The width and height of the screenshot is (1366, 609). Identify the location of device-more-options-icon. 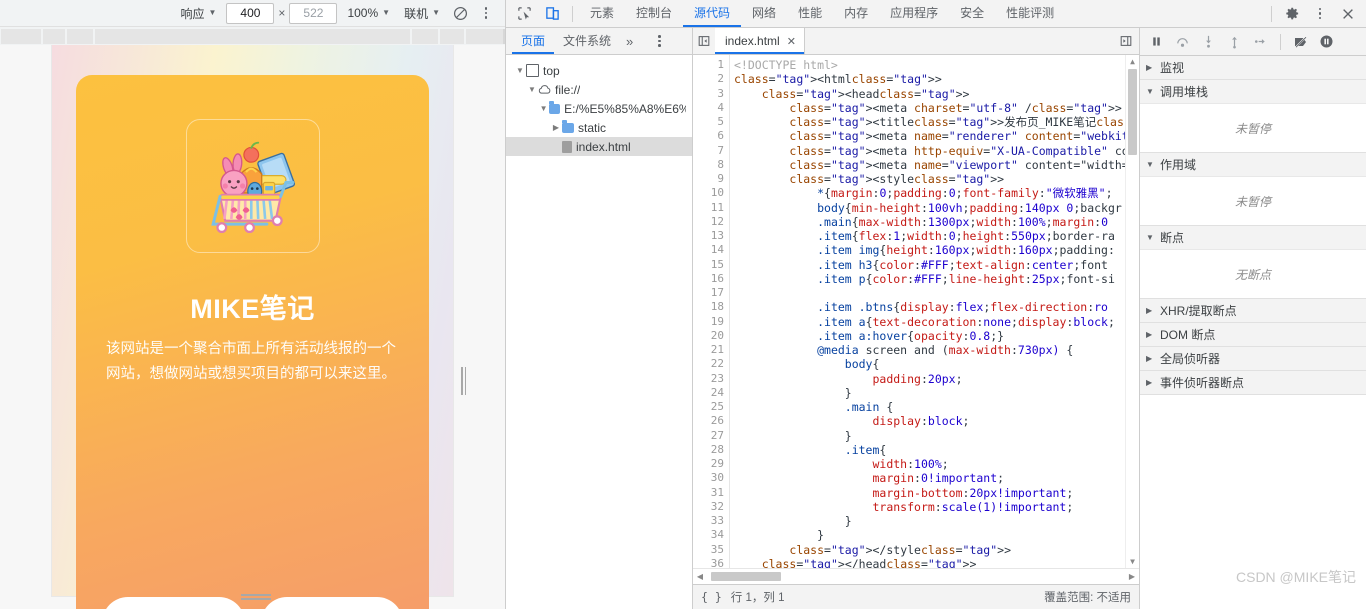
(486, 13).